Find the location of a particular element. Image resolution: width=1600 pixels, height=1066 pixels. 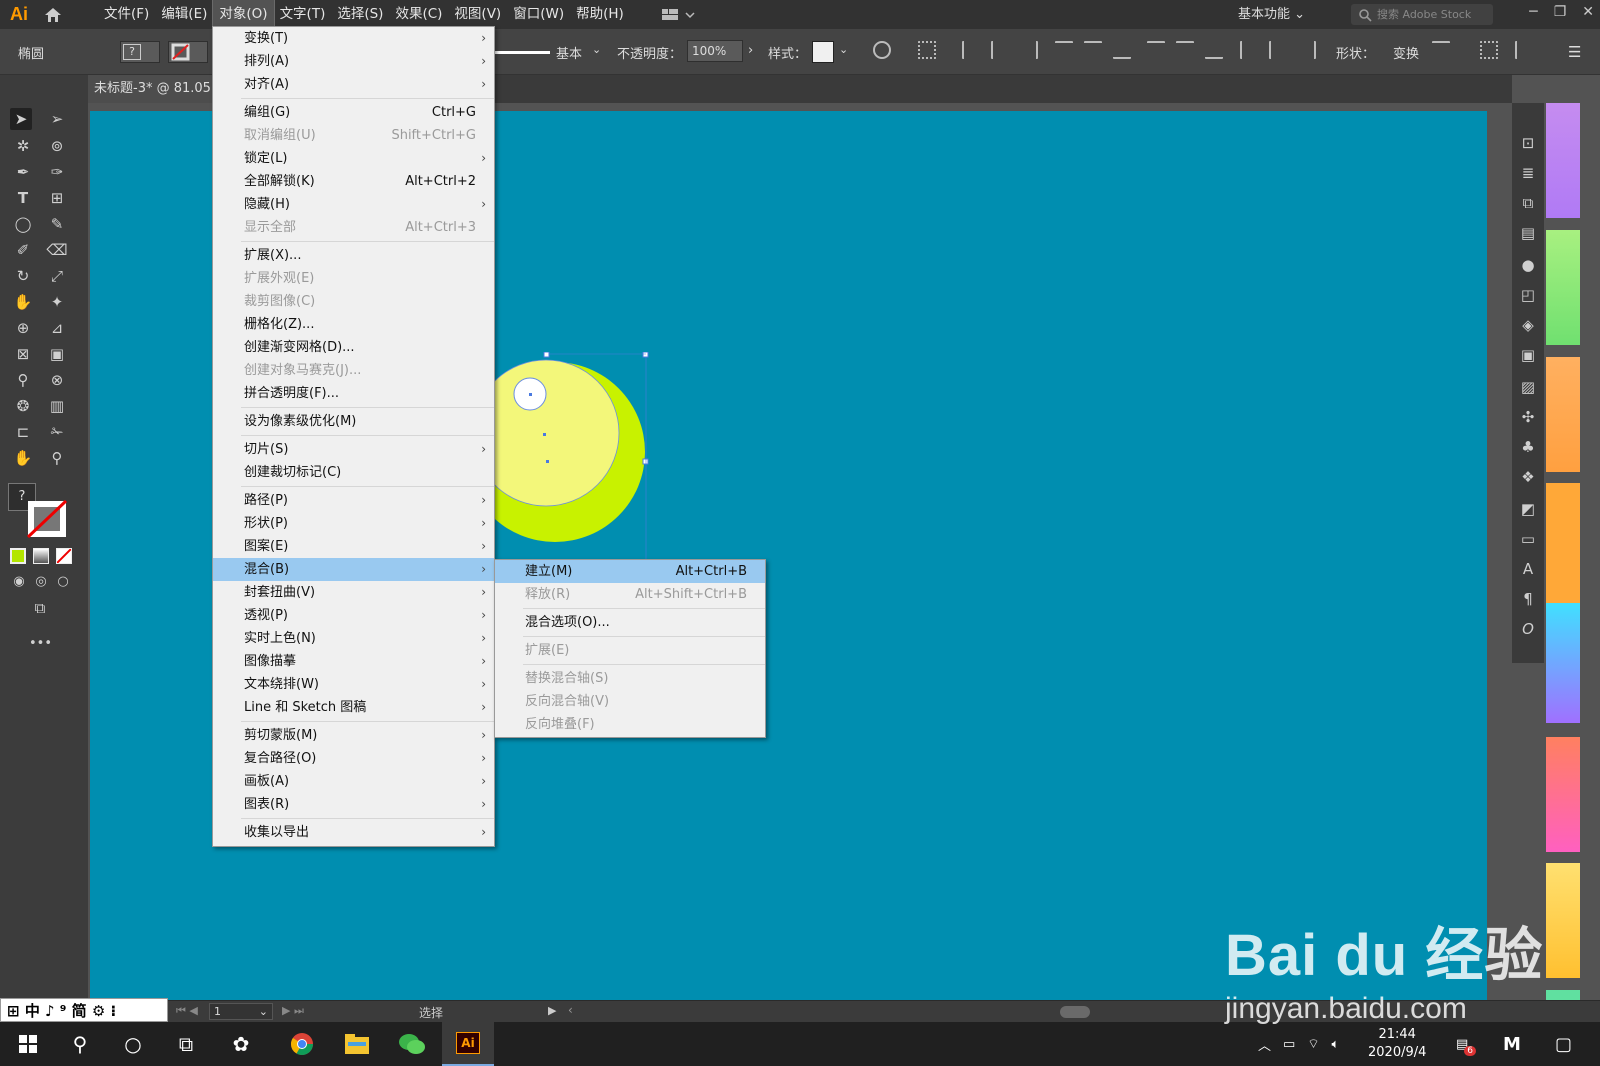

symbols-panel-icon: ♣ is located at coordinates (1528, 447).